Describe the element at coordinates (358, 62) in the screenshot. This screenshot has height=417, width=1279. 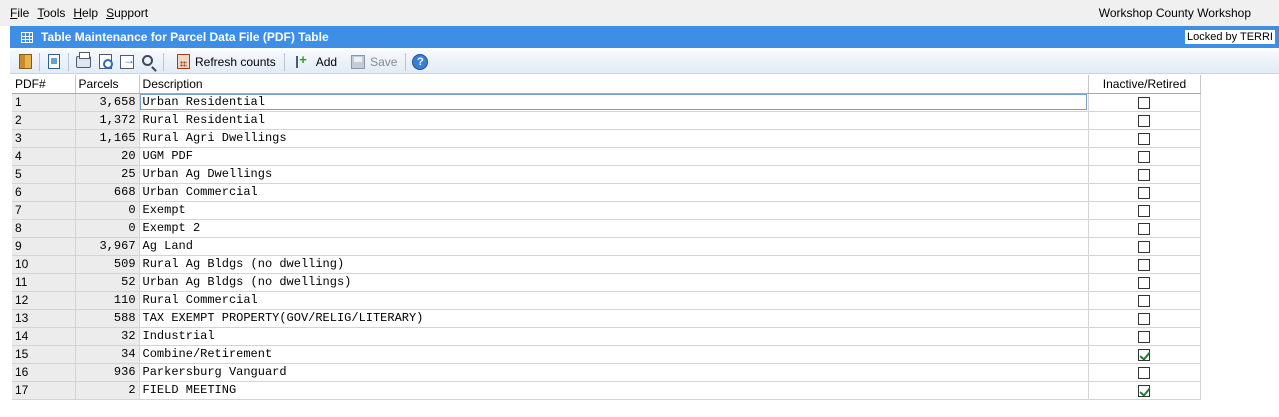
I see `save-icon` at that location.